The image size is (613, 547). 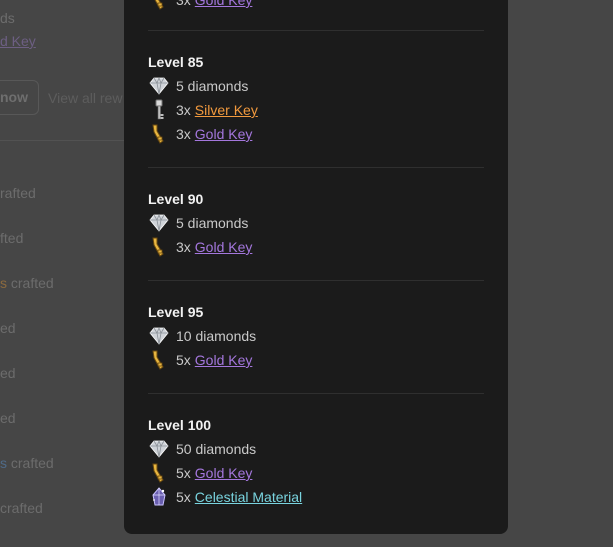 I want to click on reward-row: 5x Celestial Material, so click(x=225, y=497).